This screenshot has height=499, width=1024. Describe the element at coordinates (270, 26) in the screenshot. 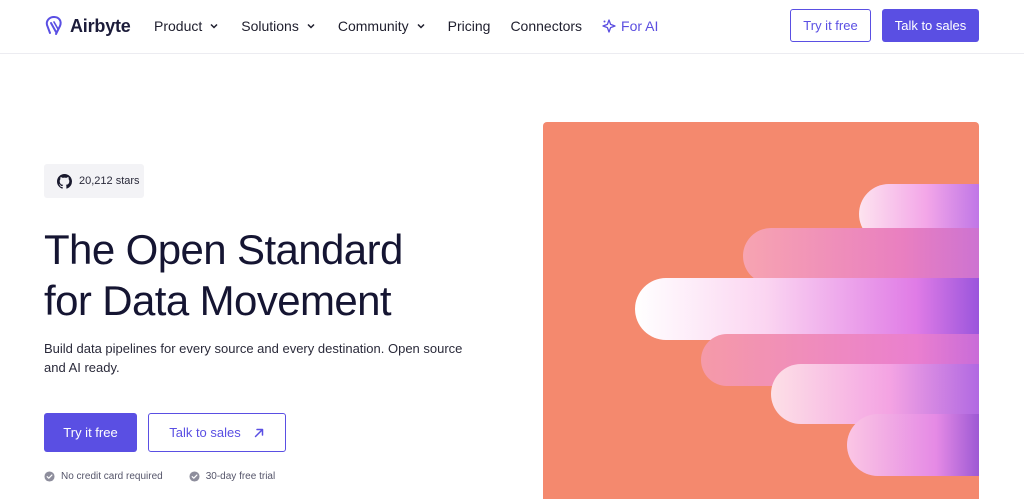

I see `nav-item-label: Solutions` at that location.